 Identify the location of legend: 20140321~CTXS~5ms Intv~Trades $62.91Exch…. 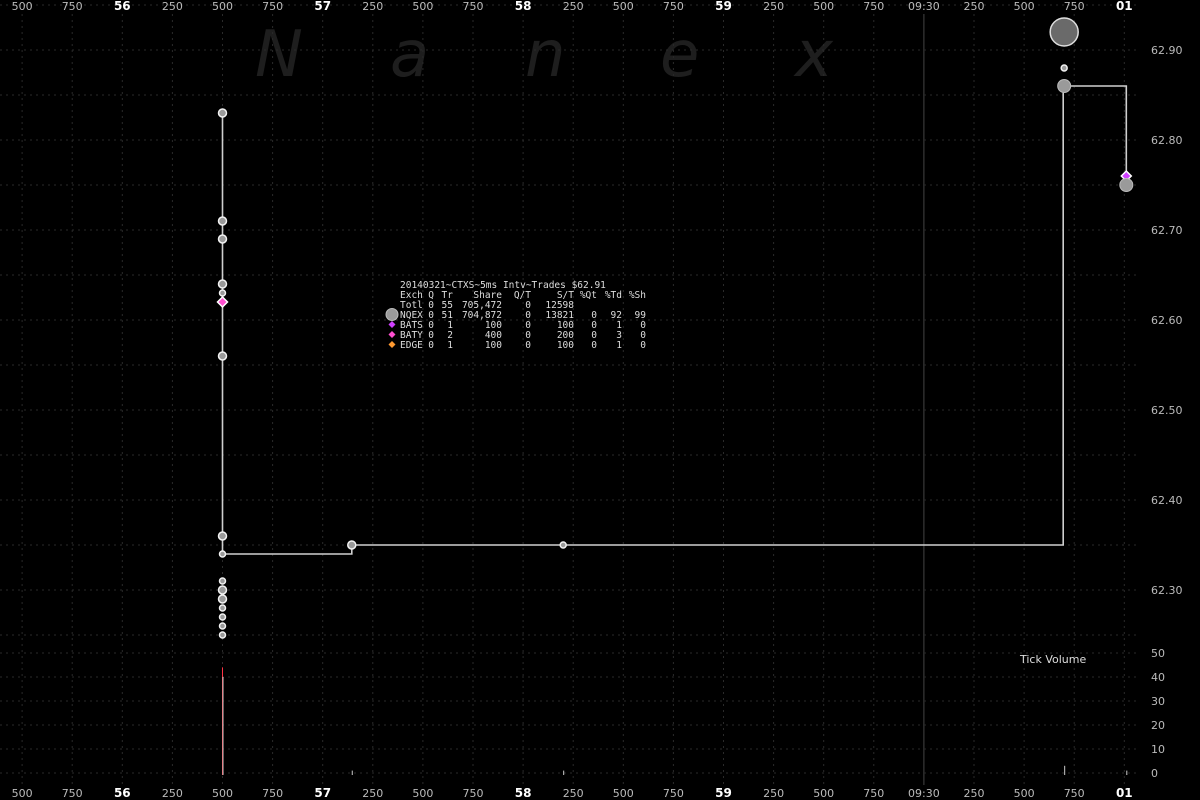
(515, 315).